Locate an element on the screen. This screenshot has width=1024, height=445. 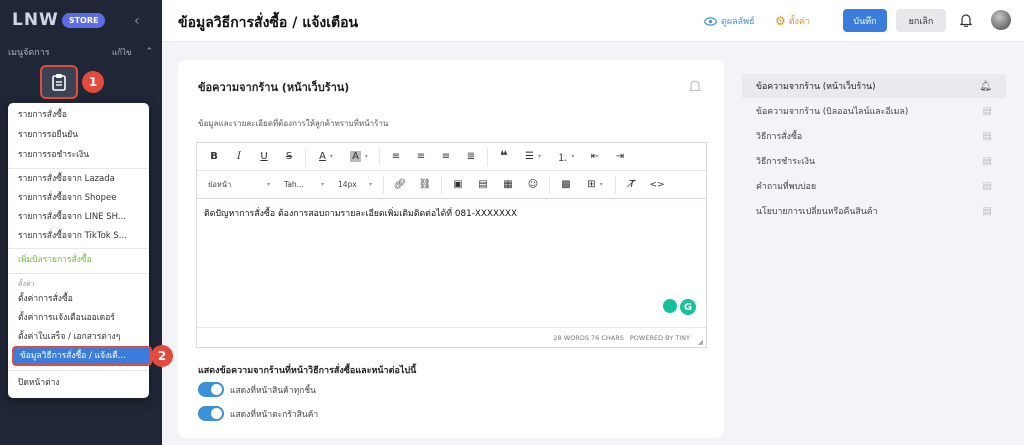
preview-link: ดูผลลัพธ์ is located at coordinates (729, 21).